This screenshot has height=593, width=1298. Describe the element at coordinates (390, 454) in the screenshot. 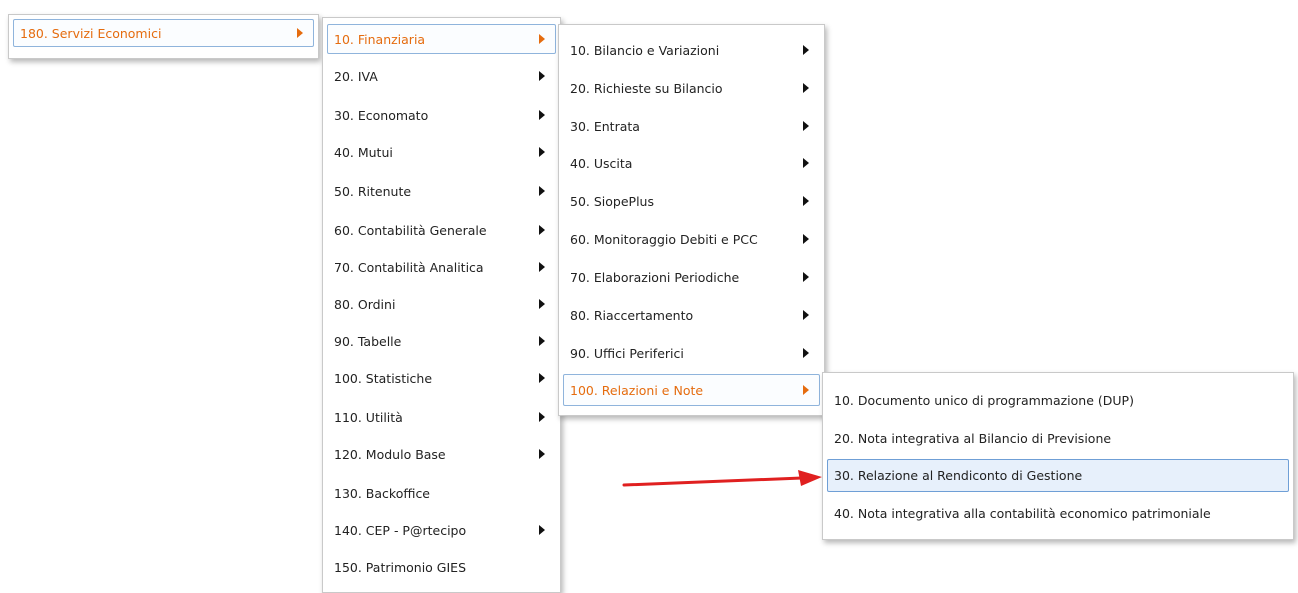

I see `menu-item-label: 120. Modulo Base` at that location.